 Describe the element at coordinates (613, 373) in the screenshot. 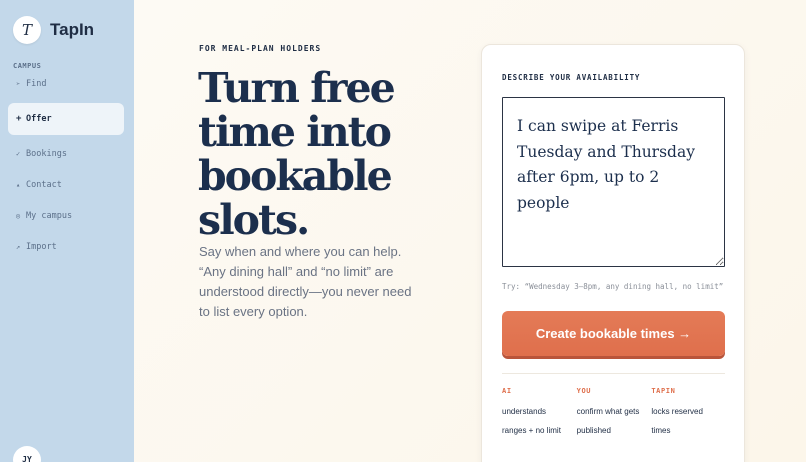

I see `divider` at that location.